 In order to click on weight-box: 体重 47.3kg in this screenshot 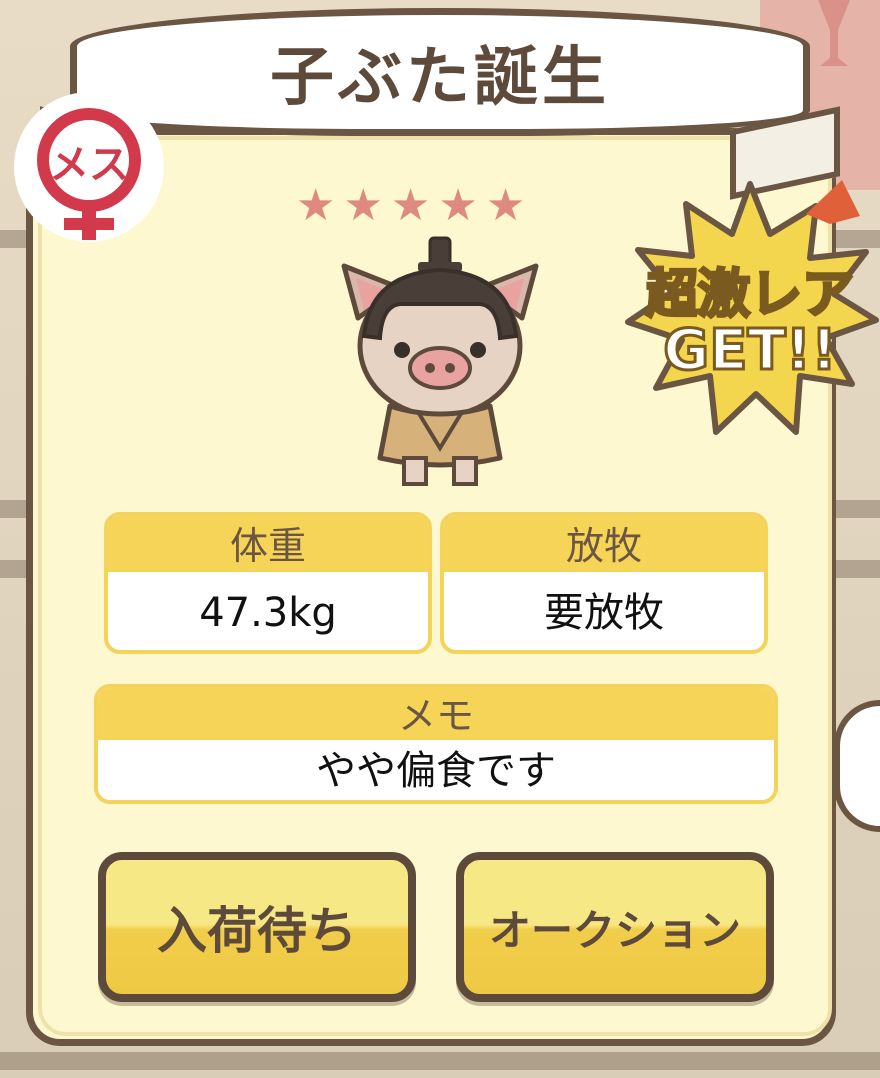, I will do `click(268, 583)`.